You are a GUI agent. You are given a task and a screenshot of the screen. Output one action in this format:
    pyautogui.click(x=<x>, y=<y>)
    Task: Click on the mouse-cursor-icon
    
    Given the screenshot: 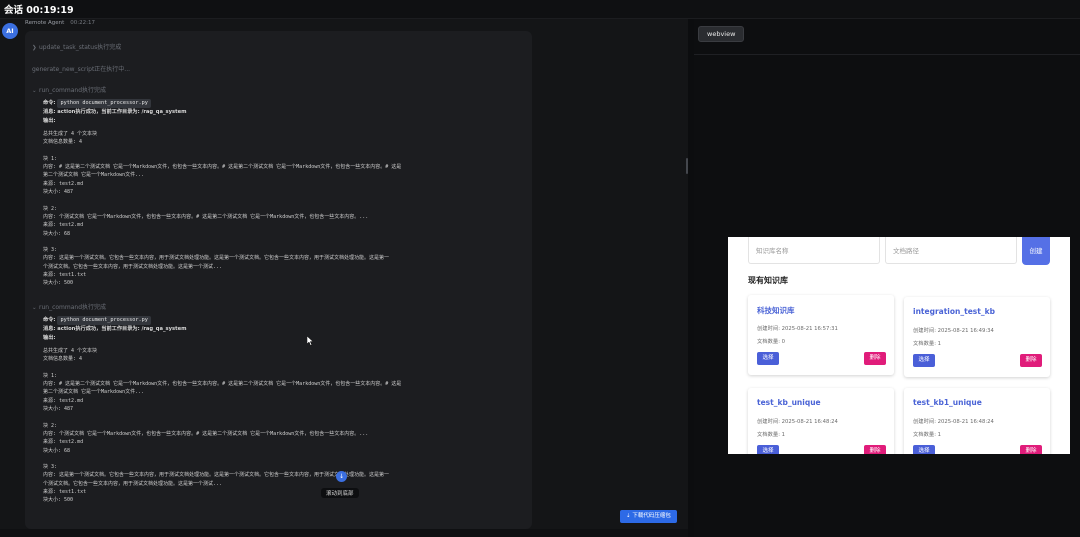 What is the action you would take?
    pyautogui.click(x=310, y=341)
    